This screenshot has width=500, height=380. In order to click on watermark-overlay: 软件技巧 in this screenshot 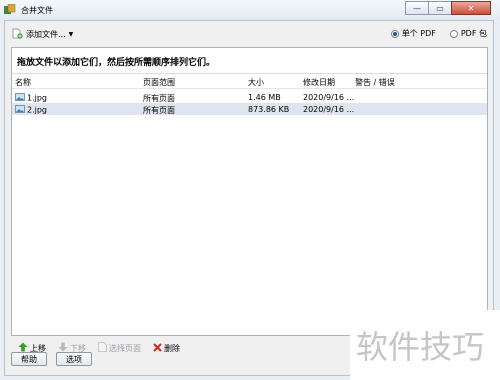, I will do `click(425, 345)`.